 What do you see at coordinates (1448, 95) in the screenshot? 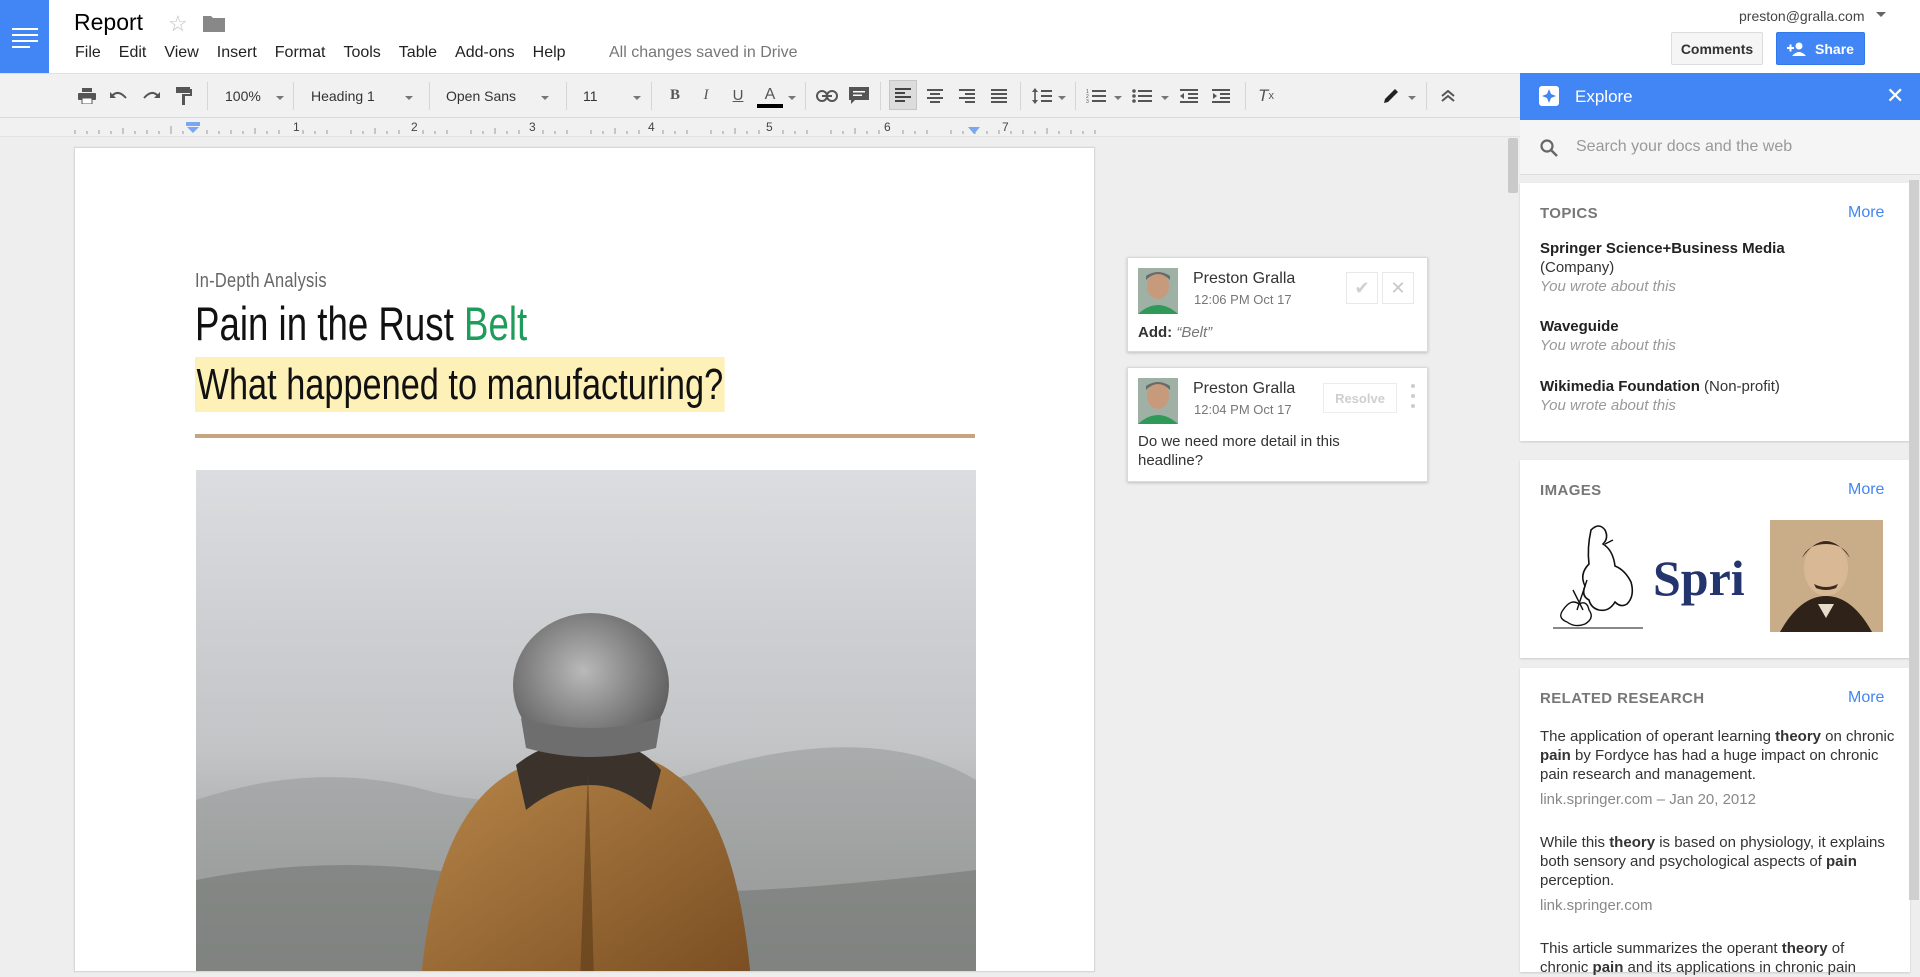
I see `collapse-menus-icon` at bounding box center [1448, 95].